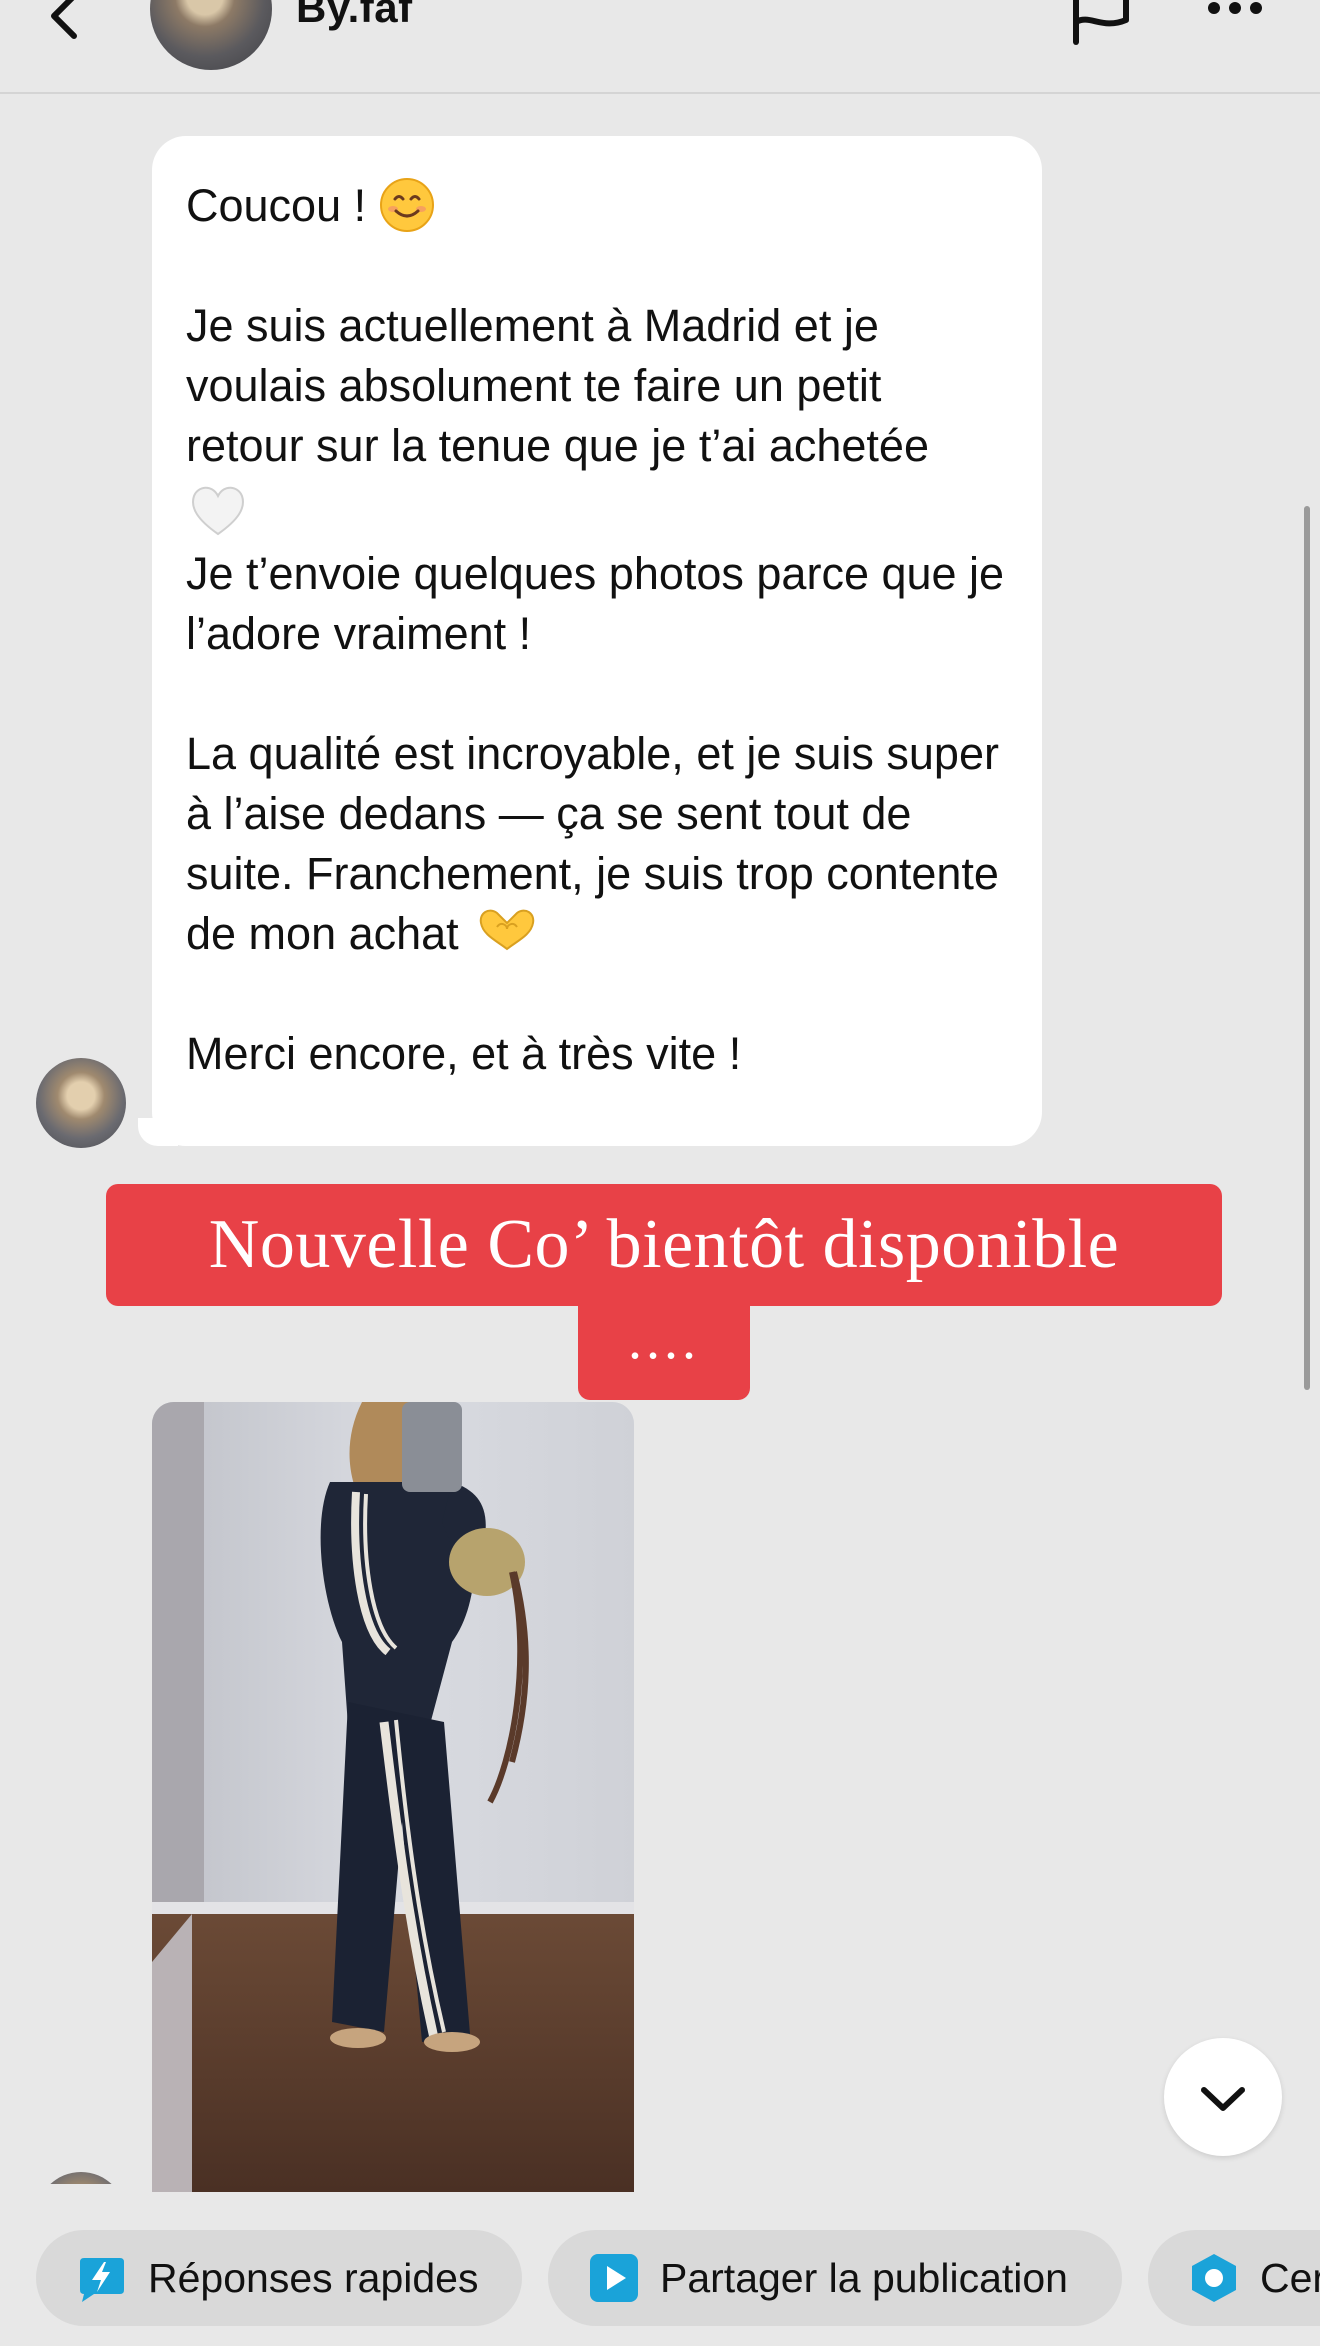 The image size is (1320, 2346). What do you see at coordinates (864, 2277) in the screenshot?
I see `share-post-label: Partager la publication` at bounding box center [864, 2277].